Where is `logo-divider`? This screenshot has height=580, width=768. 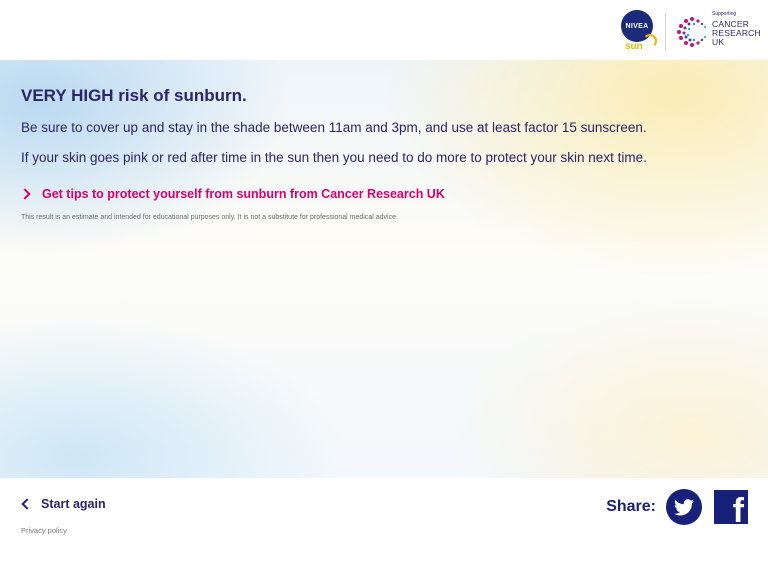
logo-divider is located at coordinates (665, 32).